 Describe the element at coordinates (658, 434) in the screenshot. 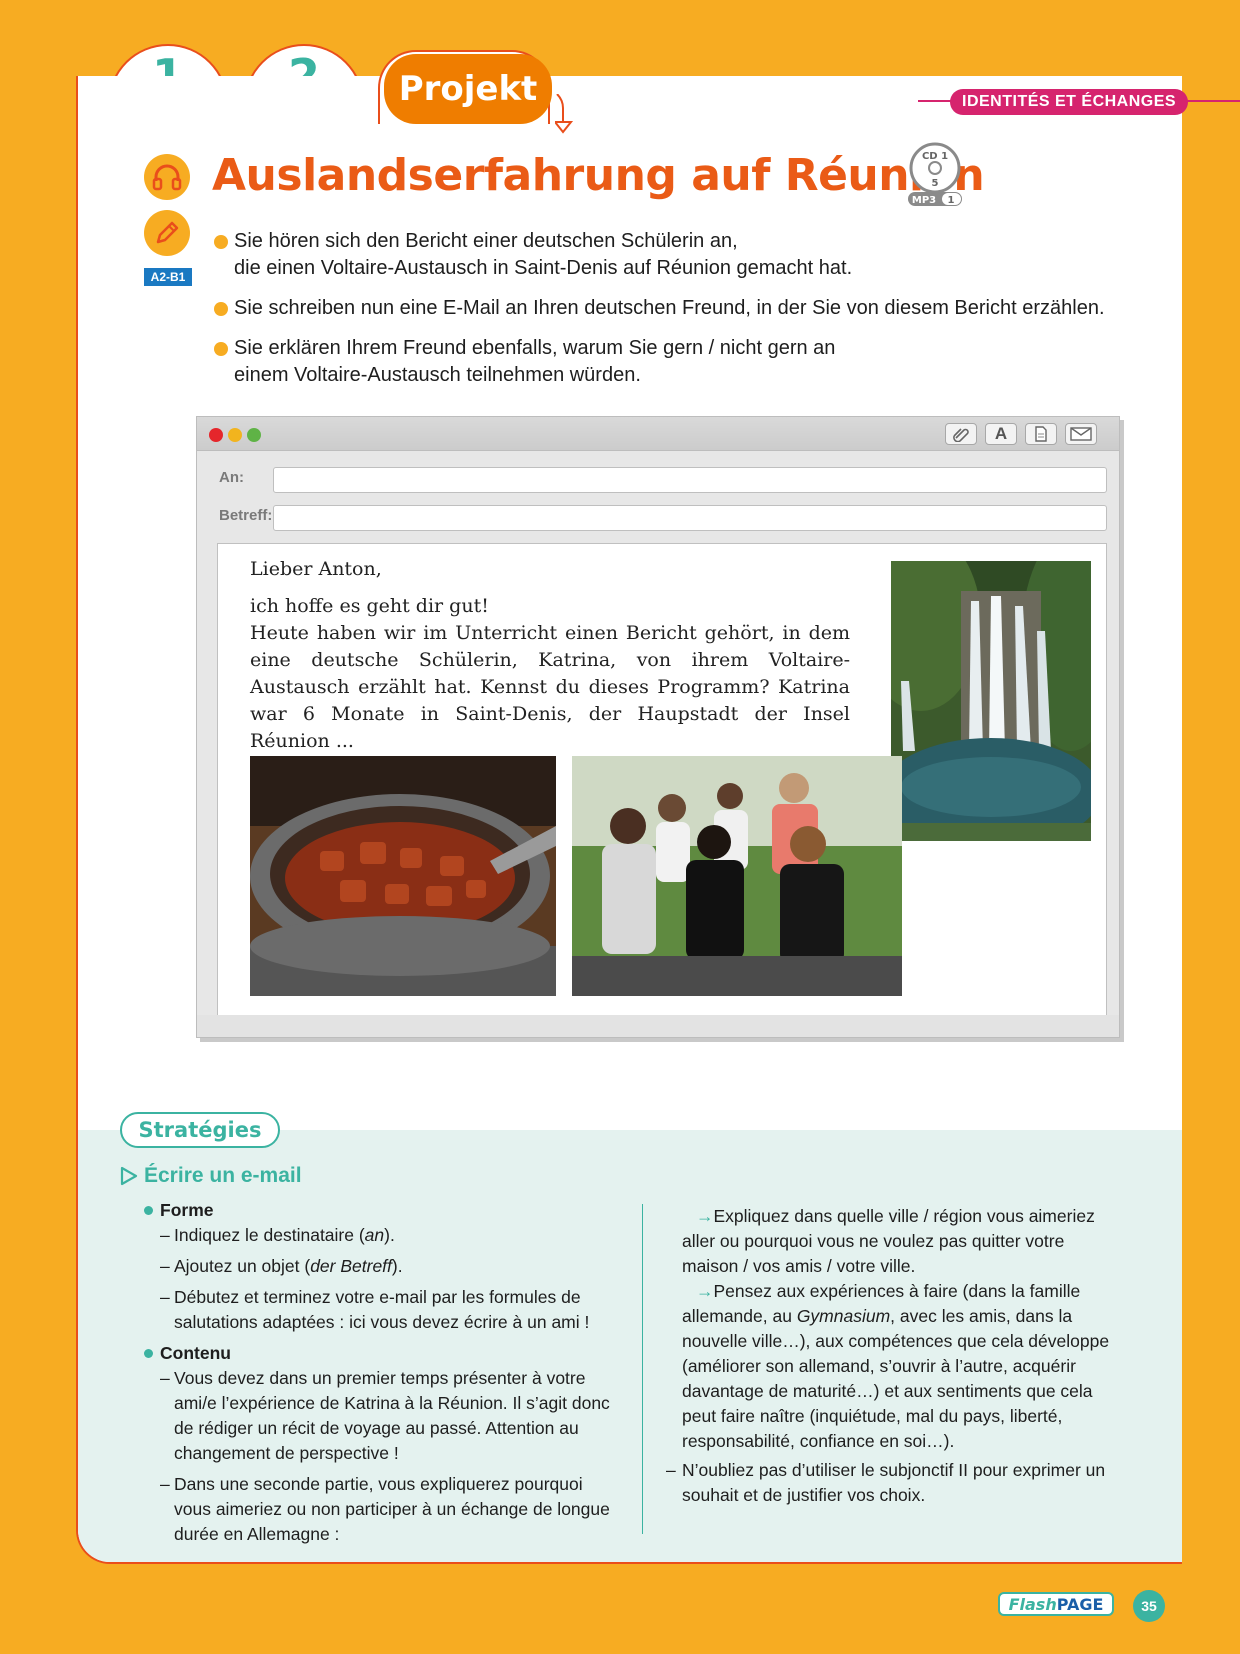

I see `email-toolbar: A` at that location.